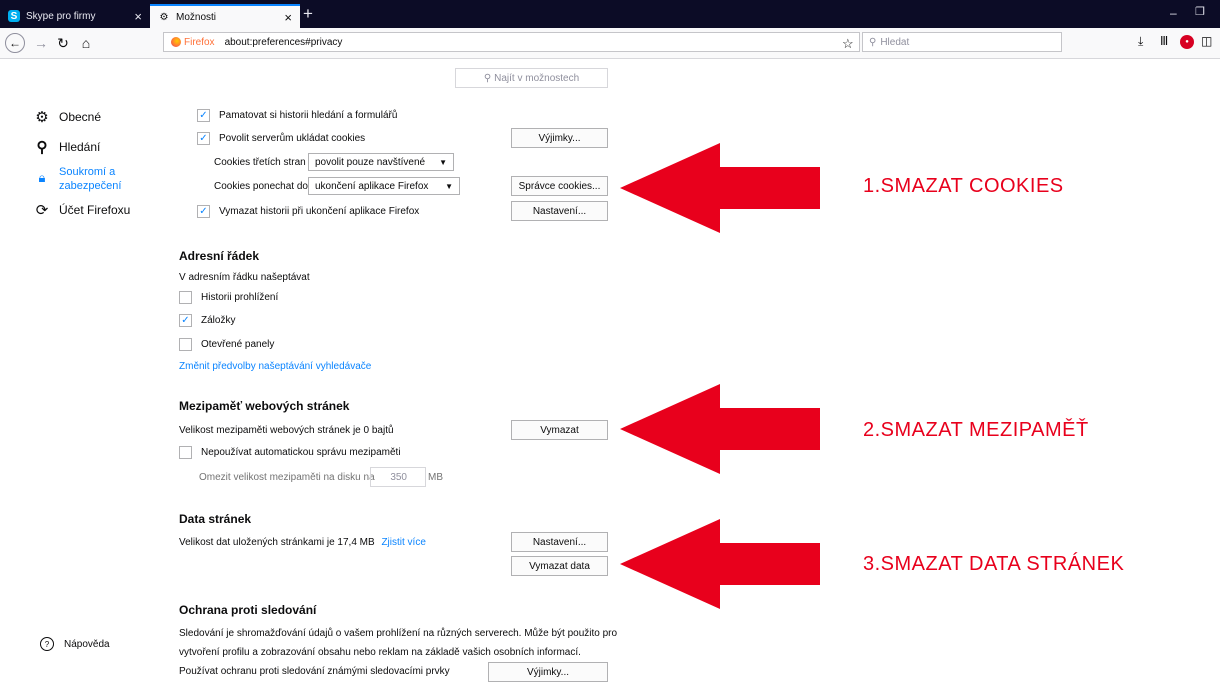 The width and height of the screenshot is (1220, 682). What do you see at coordinates (215, 519) in the screenshot?
I see `site-data-heading: Data stránek` at bounding box center [215, 519].